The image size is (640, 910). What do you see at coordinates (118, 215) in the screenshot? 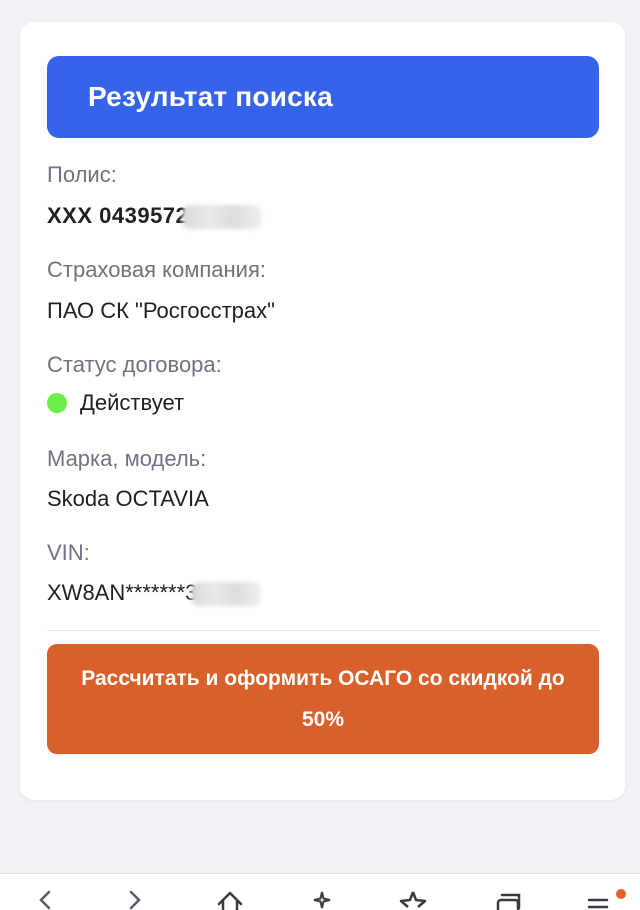
I see `policy-value: XXX 0439572` at bounding box center [118, 215].